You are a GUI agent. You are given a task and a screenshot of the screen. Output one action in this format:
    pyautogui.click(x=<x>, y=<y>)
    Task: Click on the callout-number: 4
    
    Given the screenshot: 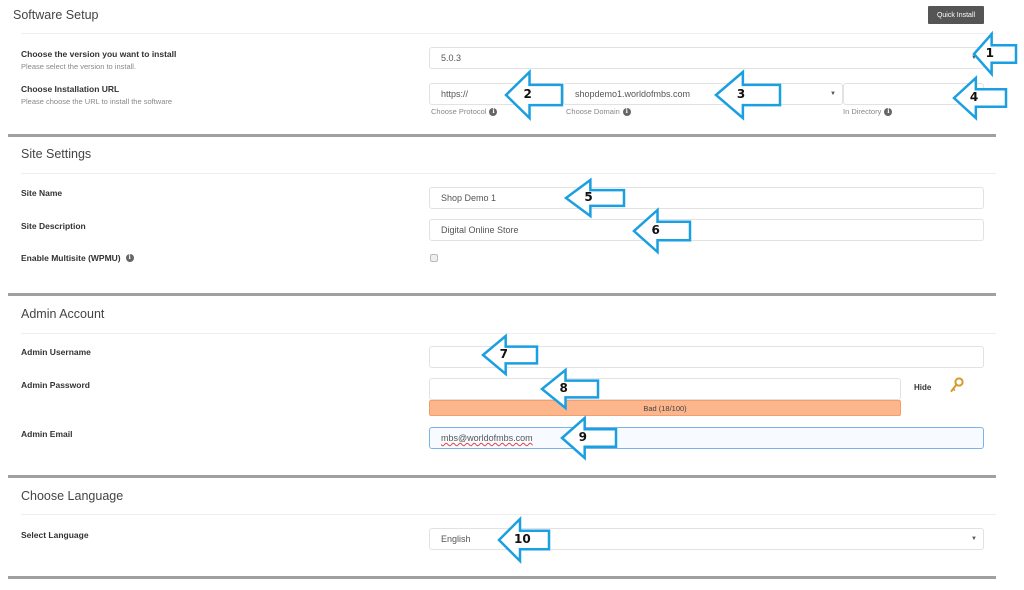 What is the action you would take?
    pyautogui.click(x=974, y=97)
    